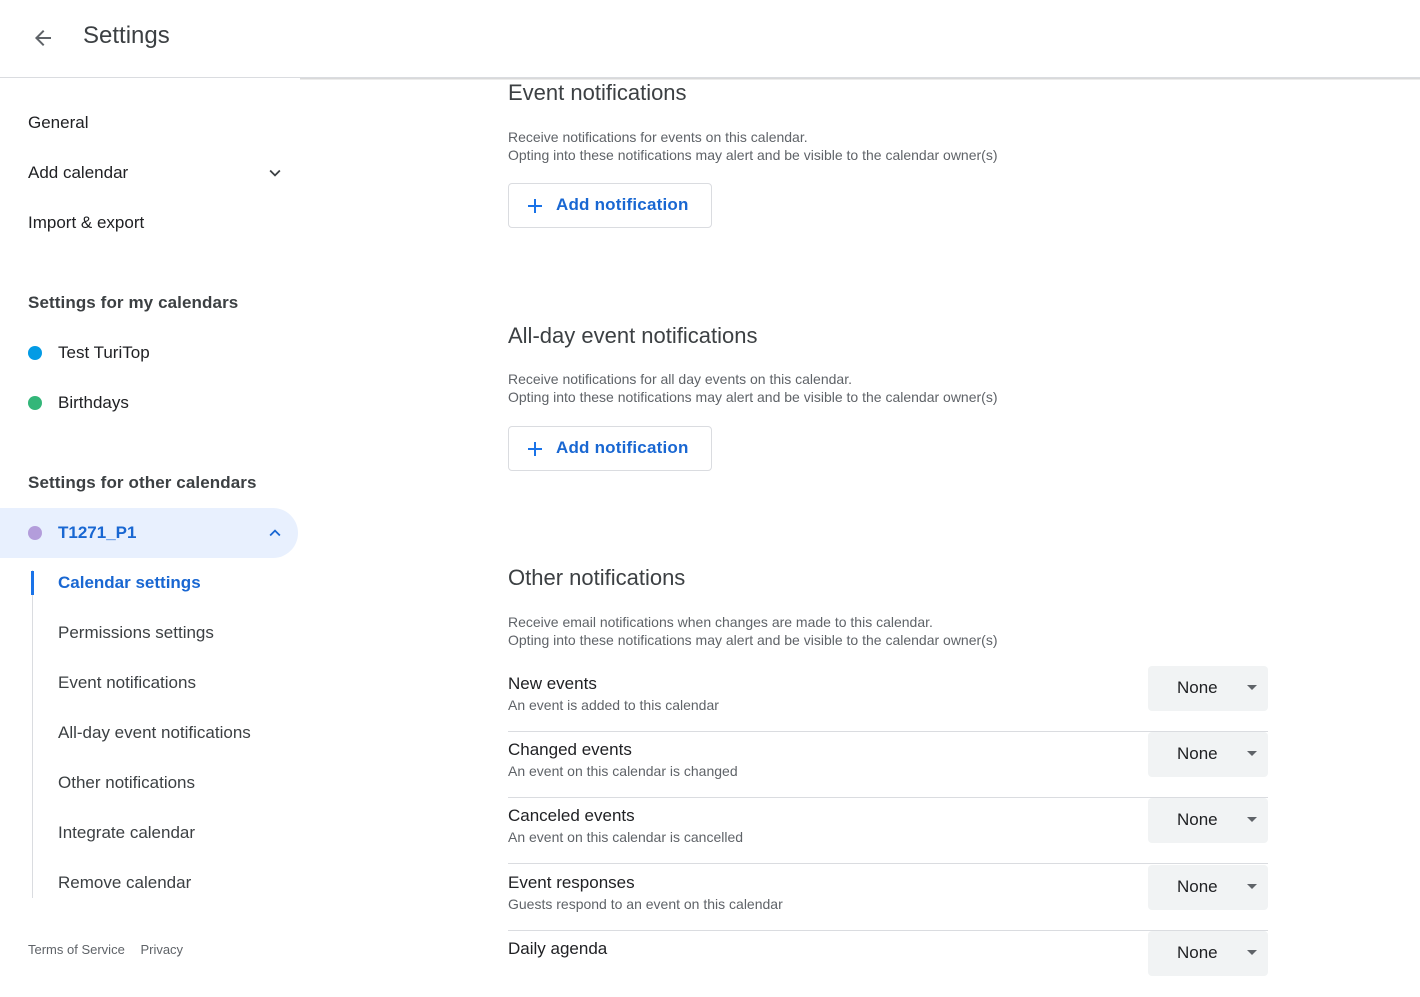  Describe the element at coordinates (149, 403) in the screenshot. I see `sidebar-calendar-birthdays: Birthdays` at that location.